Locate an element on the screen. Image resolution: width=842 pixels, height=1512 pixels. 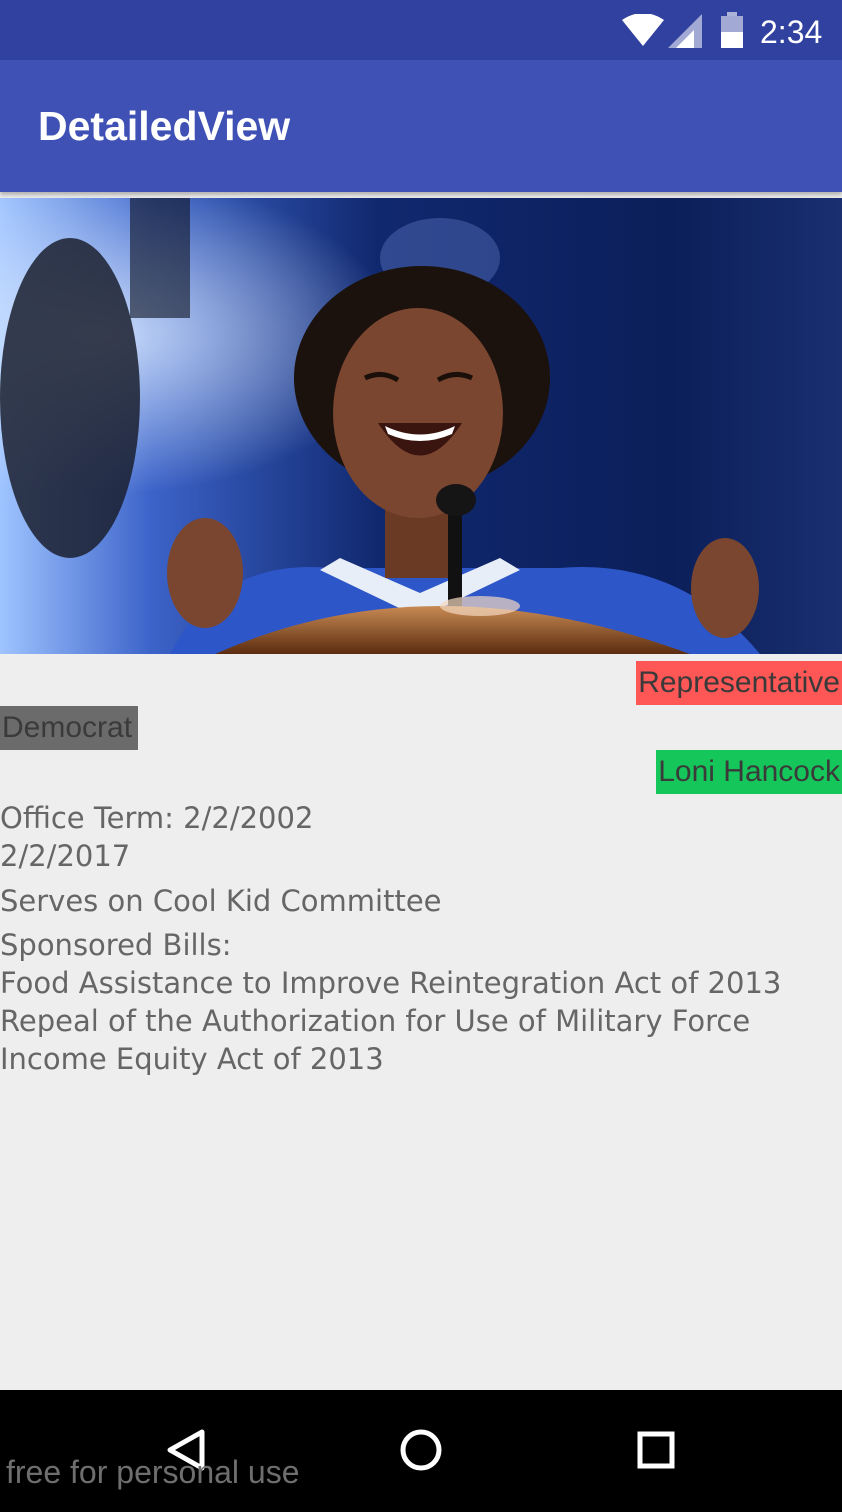
app-bar: DetailedView is located at coordinates (421, 126).